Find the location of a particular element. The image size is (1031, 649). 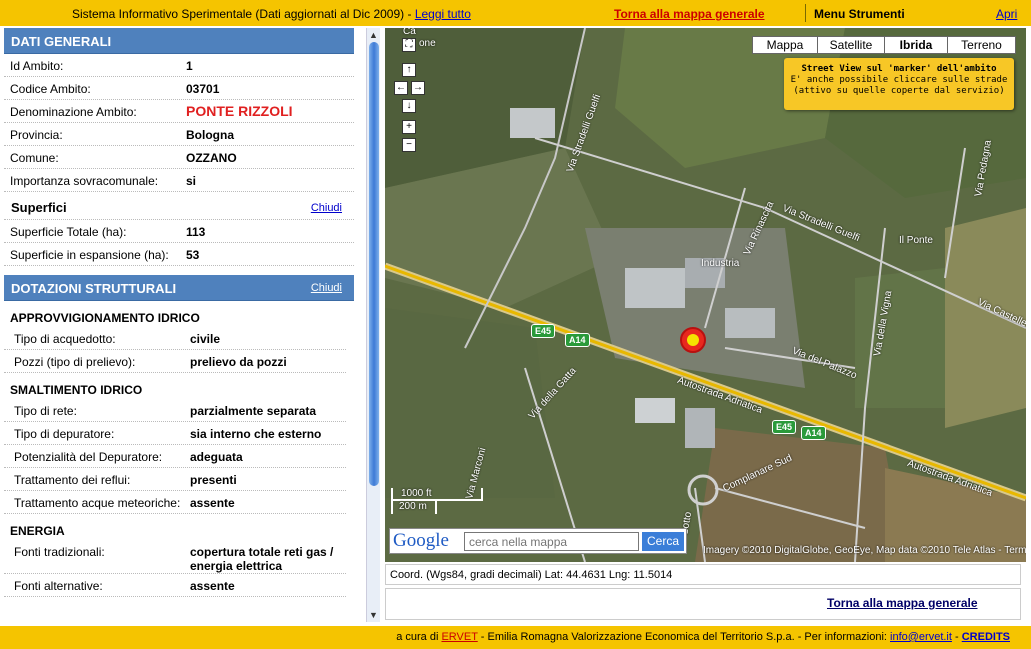

google-search-bar: Google Cerca is located at coordinates (538, 541).